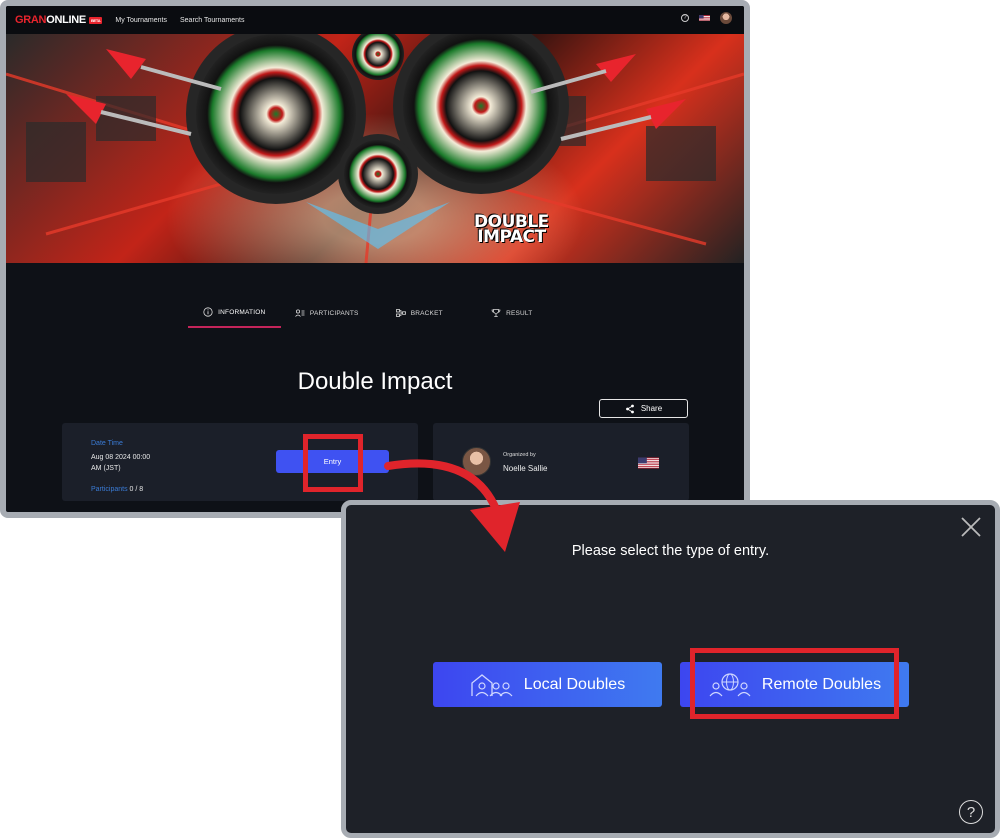 Image resolution: width=1000 pixels, height=838 pixels. What do you see at coordinates (651, 408) in the screenshot?
I see `share-button-label: Share` at bounding box center [651, 408].